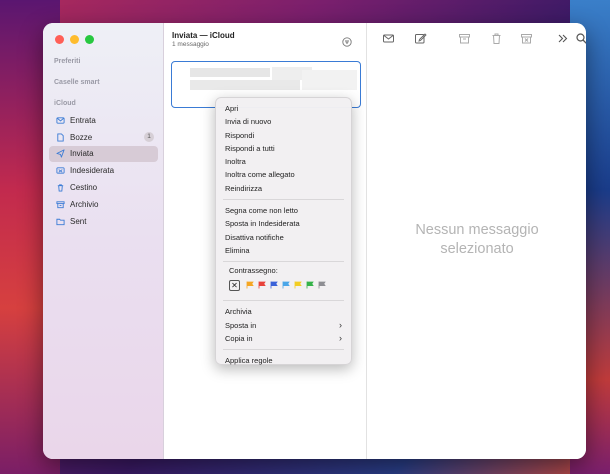 The height and width of the screenshot is (474, 610). Describe the element at coordinates (283, 338) in the screenshot. I see `menu-item-copy-to: Copia in ›` at that location.